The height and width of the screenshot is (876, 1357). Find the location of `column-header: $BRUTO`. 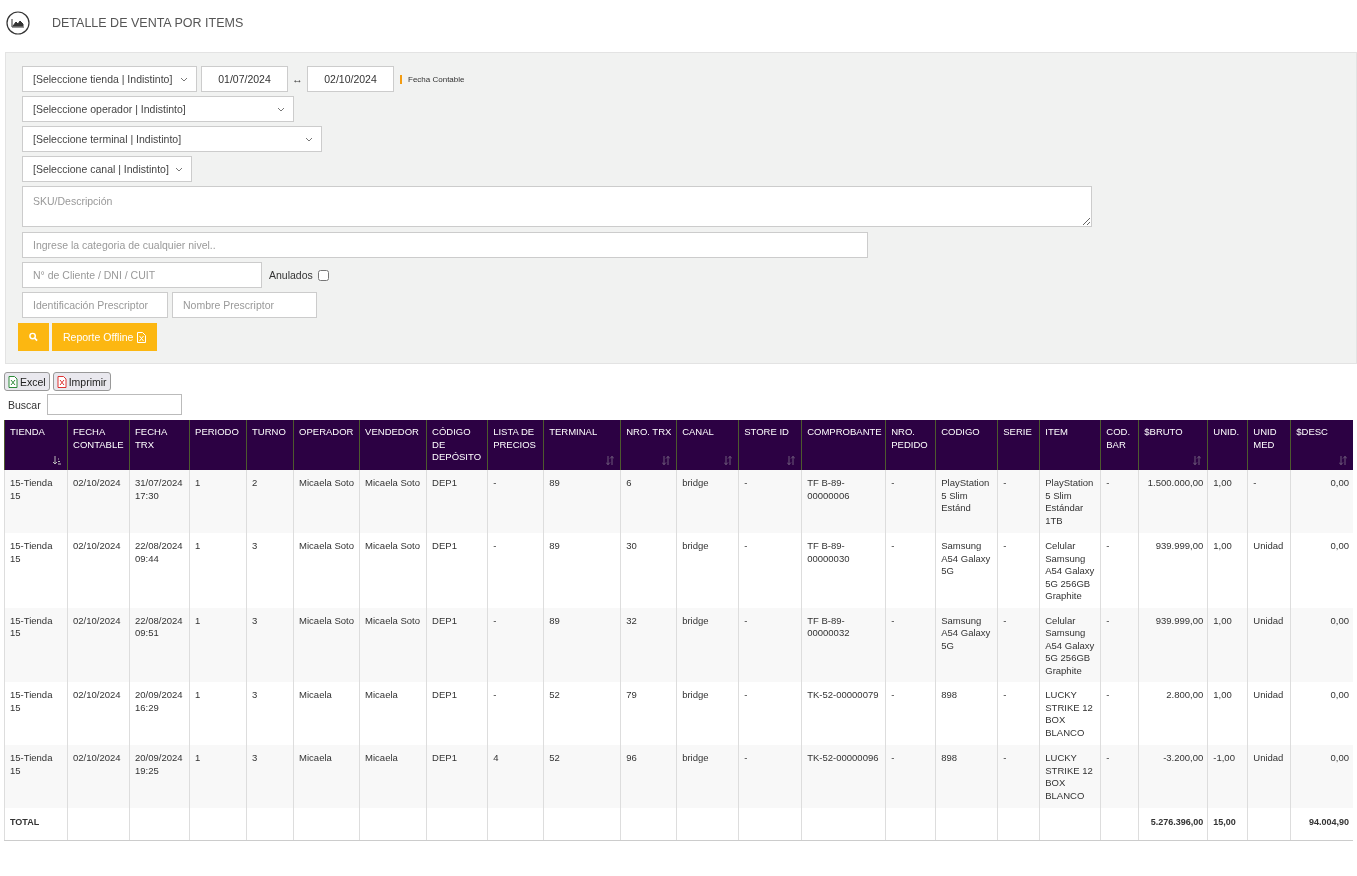

column-header: $BRUTO is located at coordinates (1173, 445).